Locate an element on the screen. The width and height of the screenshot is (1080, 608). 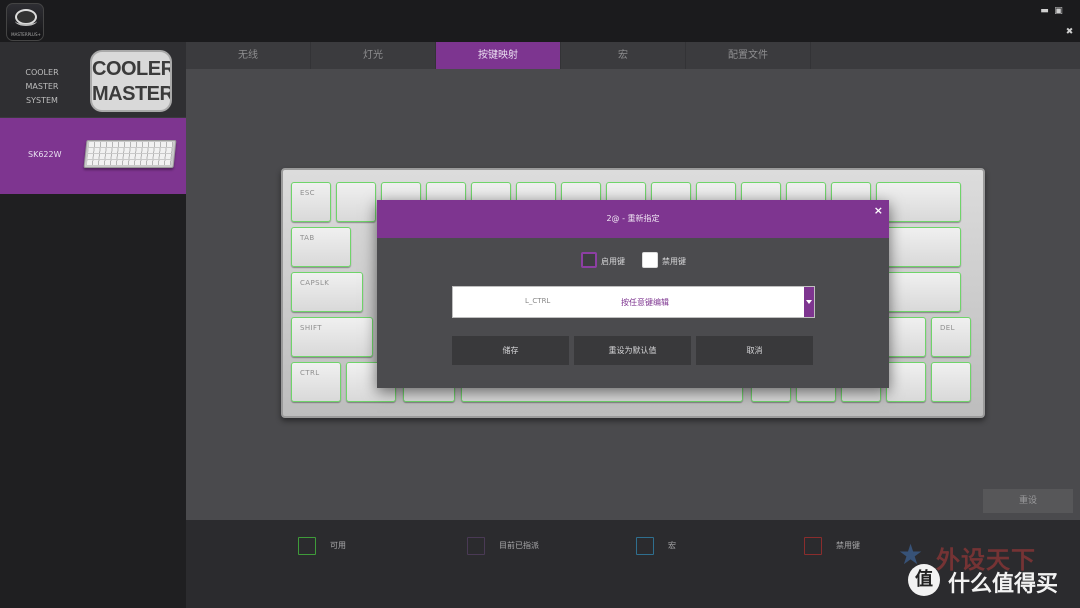
cancel-button: 取消 is located at coordinates (754, 350).